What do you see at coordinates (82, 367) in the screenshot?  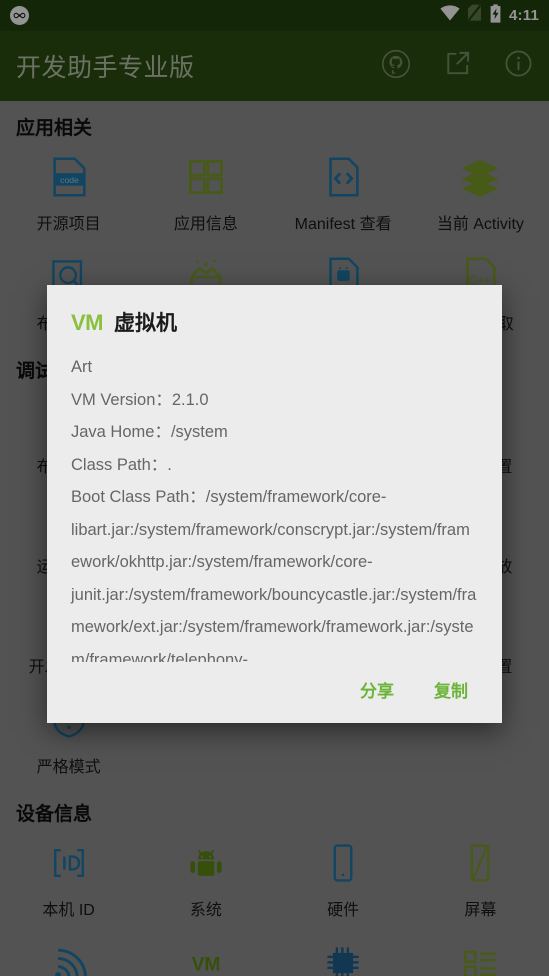 I see `dialog-line-art: Art` at bounding box center [82, 367].